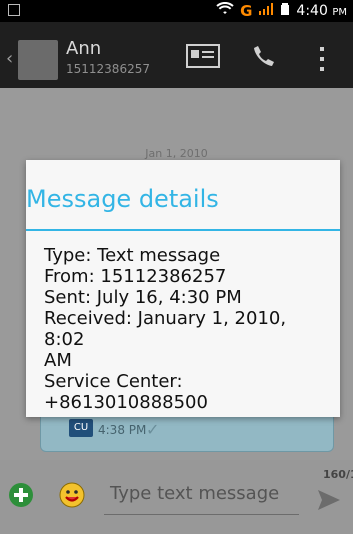 The image size is (353, 534). Describe the element at coordinates (205, 493) in the screenshot. I see `message-input: Type text message` at that location.